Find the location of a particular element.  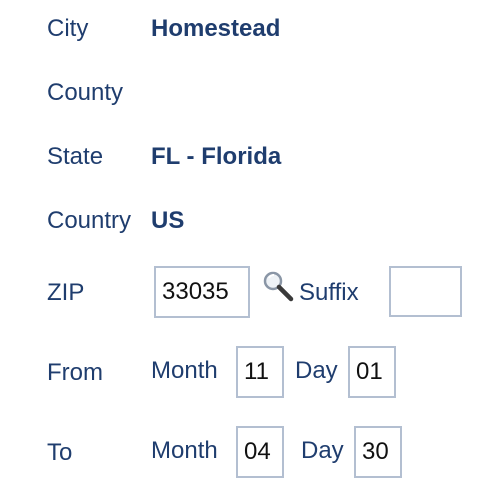

to-month-input is located at coordinates (260, 452).